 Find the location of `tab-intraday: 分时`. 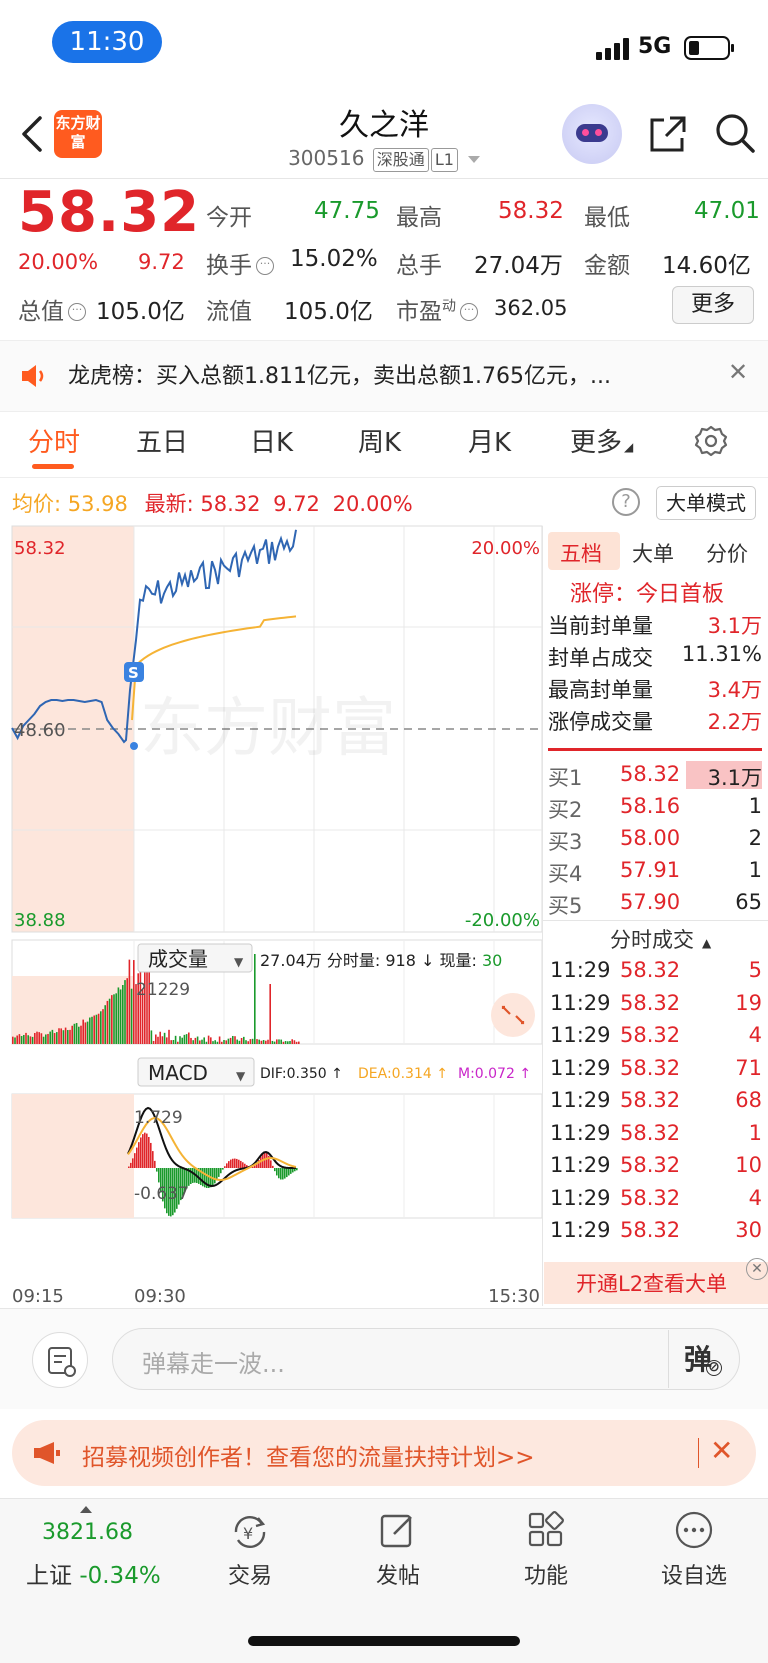

tab-intraday: 分时 is located at coordinates (54, 440).